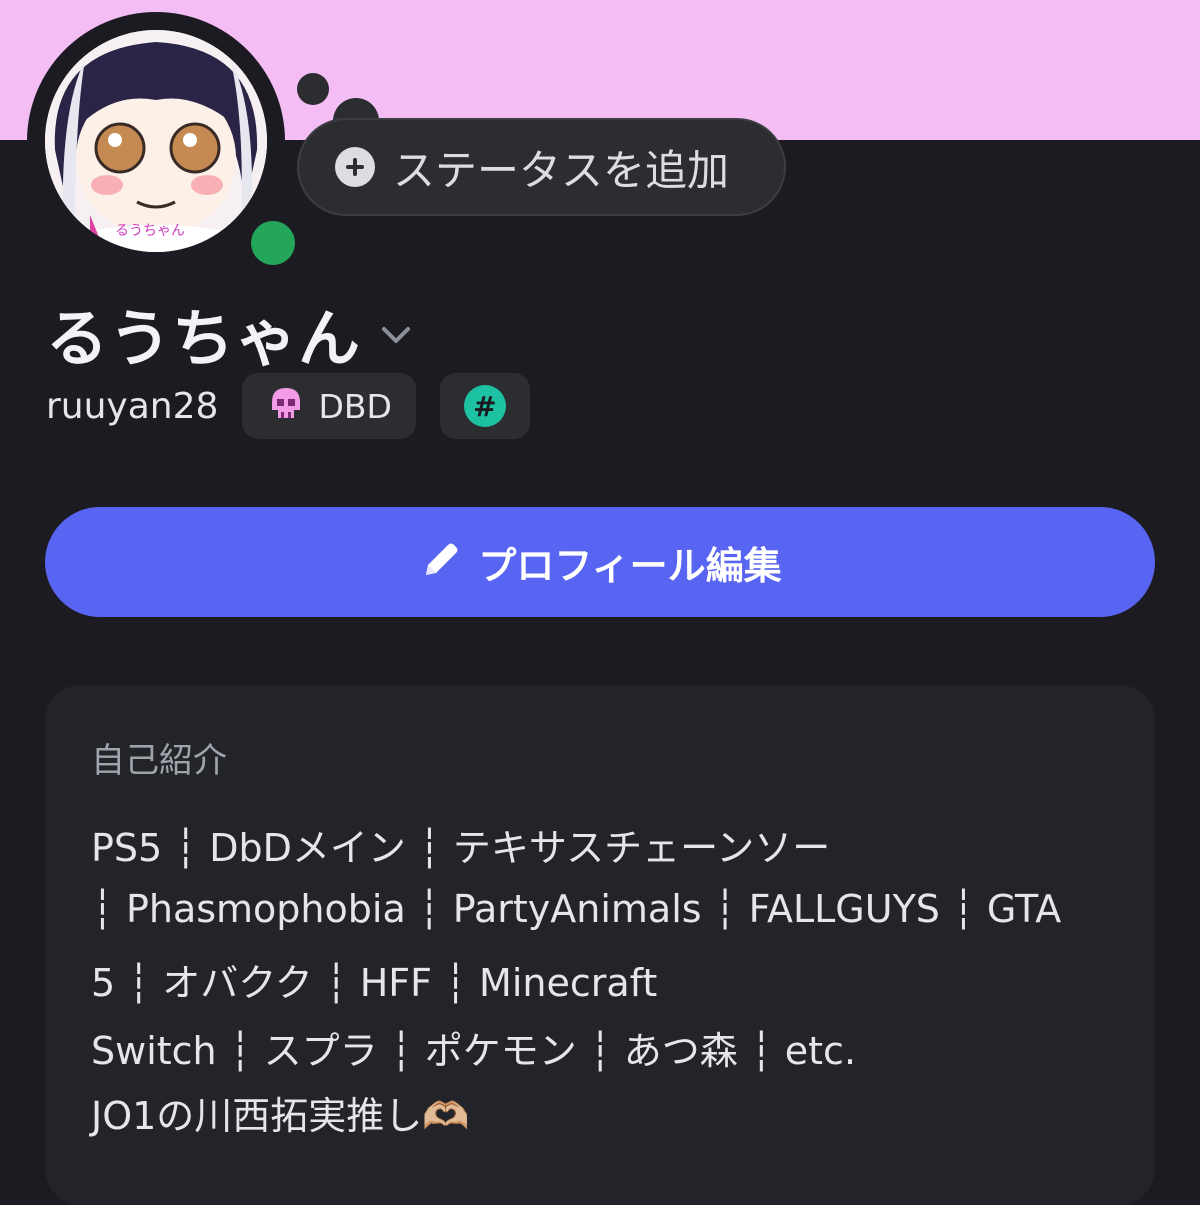  I want to click on skull-icon, so click(286, 406).